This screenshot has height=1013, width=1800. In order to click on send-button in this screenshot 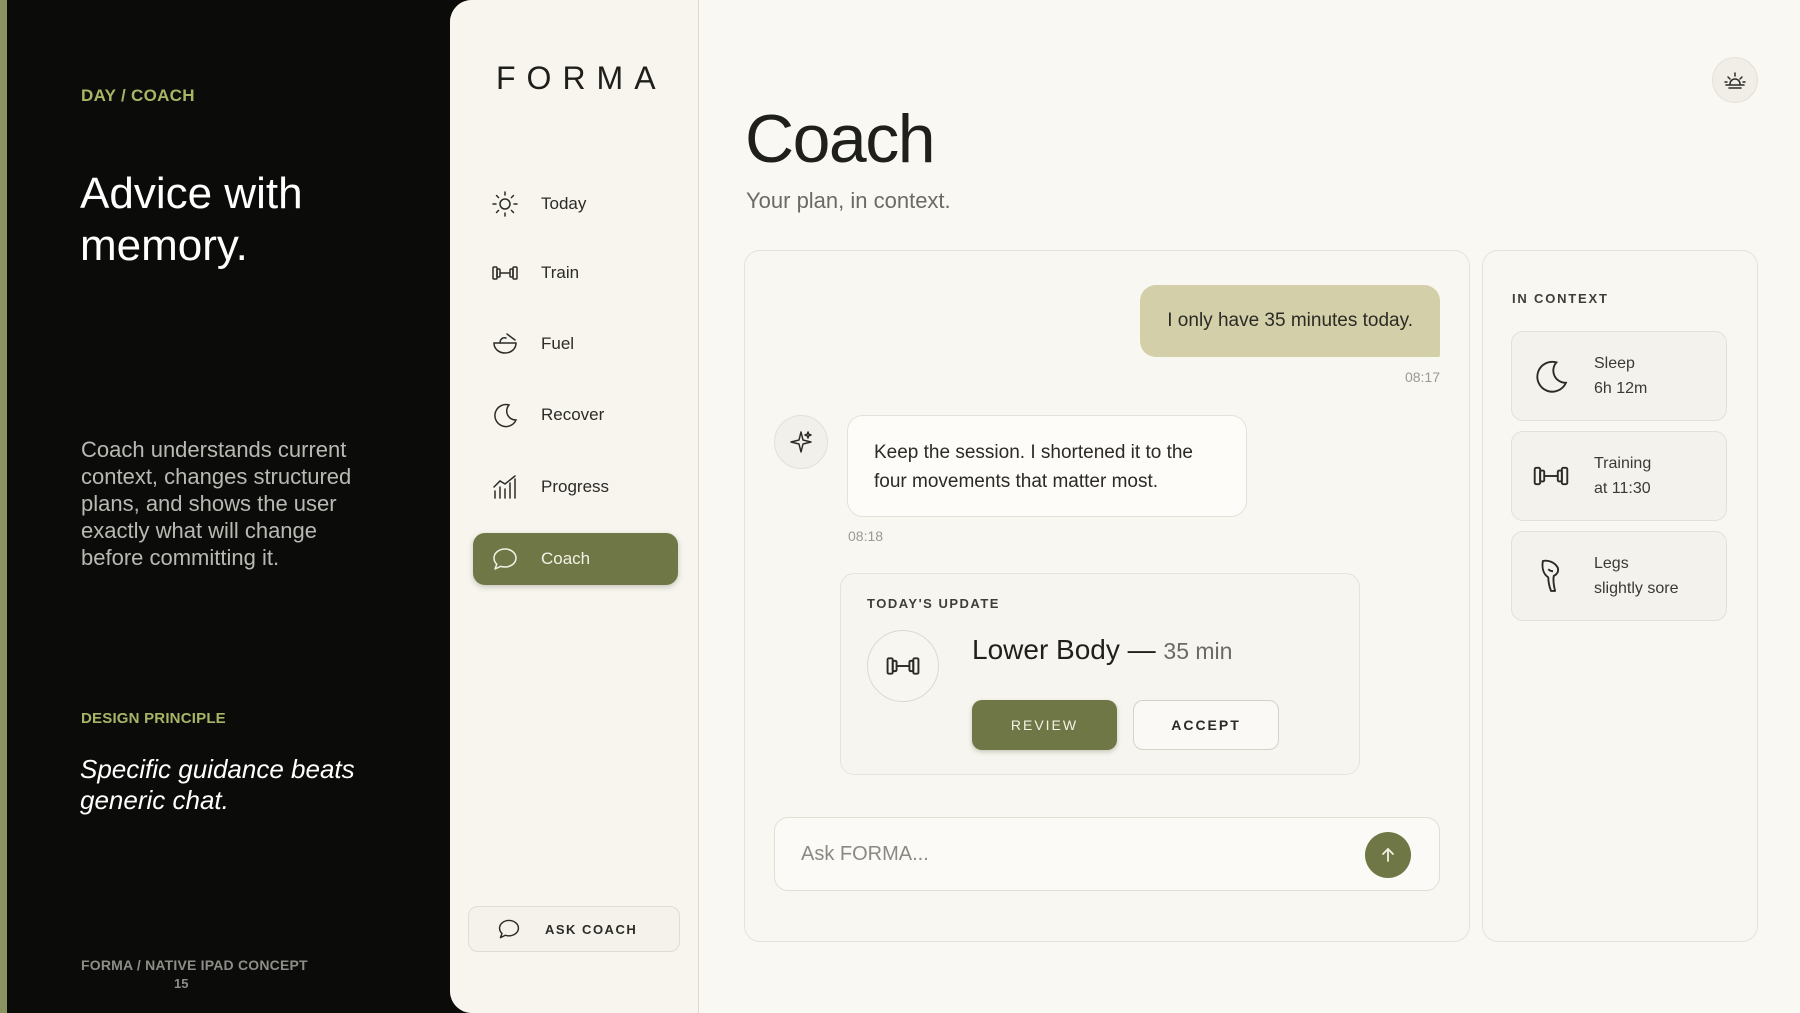, I will do `click(1388, 855)`.